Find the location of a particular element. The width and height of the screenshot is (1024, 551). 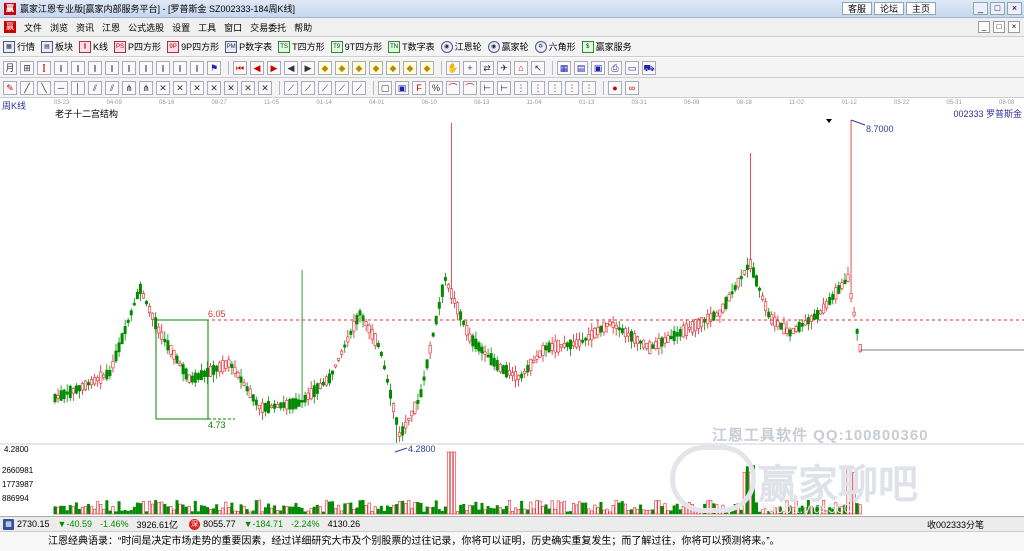

box-icon: ▢ is located at coordinates (385, 87).